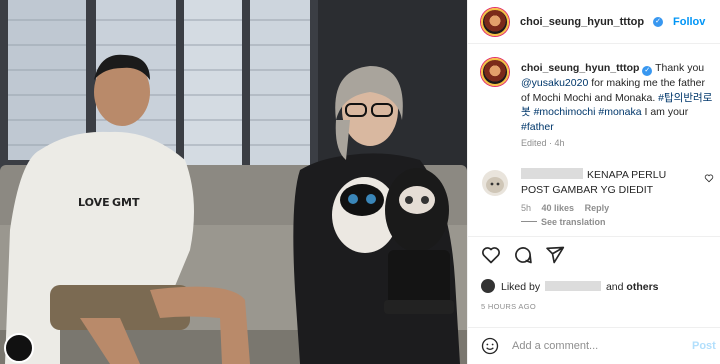  Describe the element at coordinates (488, 286) in the screenshot. I see `liker-avatar` at that location.